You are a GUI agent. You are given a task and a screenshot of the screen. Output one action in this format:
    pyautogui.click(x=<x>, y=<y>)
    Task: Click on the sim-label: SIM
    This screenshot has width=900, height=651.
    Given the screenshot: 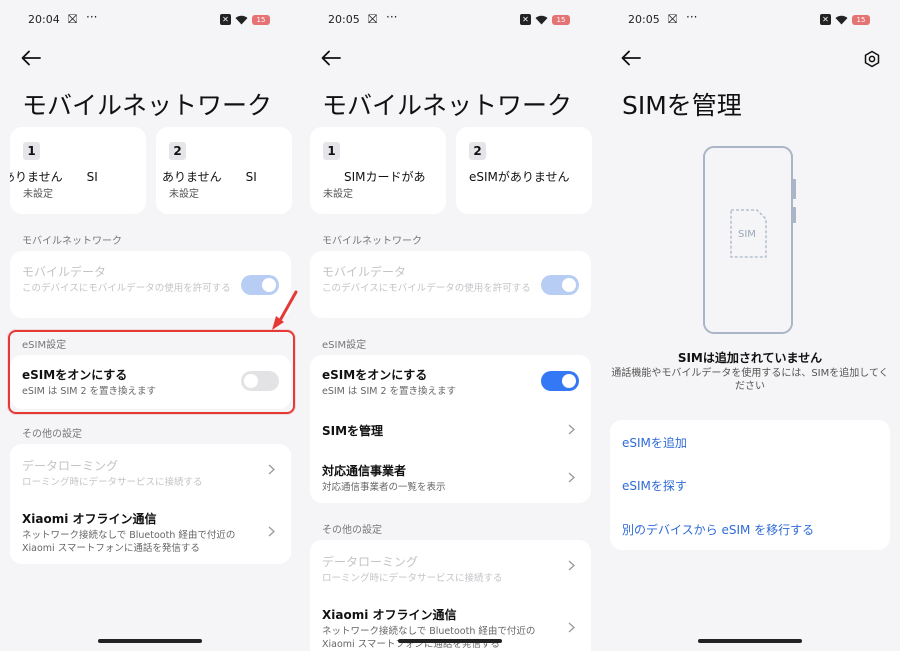 What is the action you would take?
    pyautogui.click(x=747, y=234)
    